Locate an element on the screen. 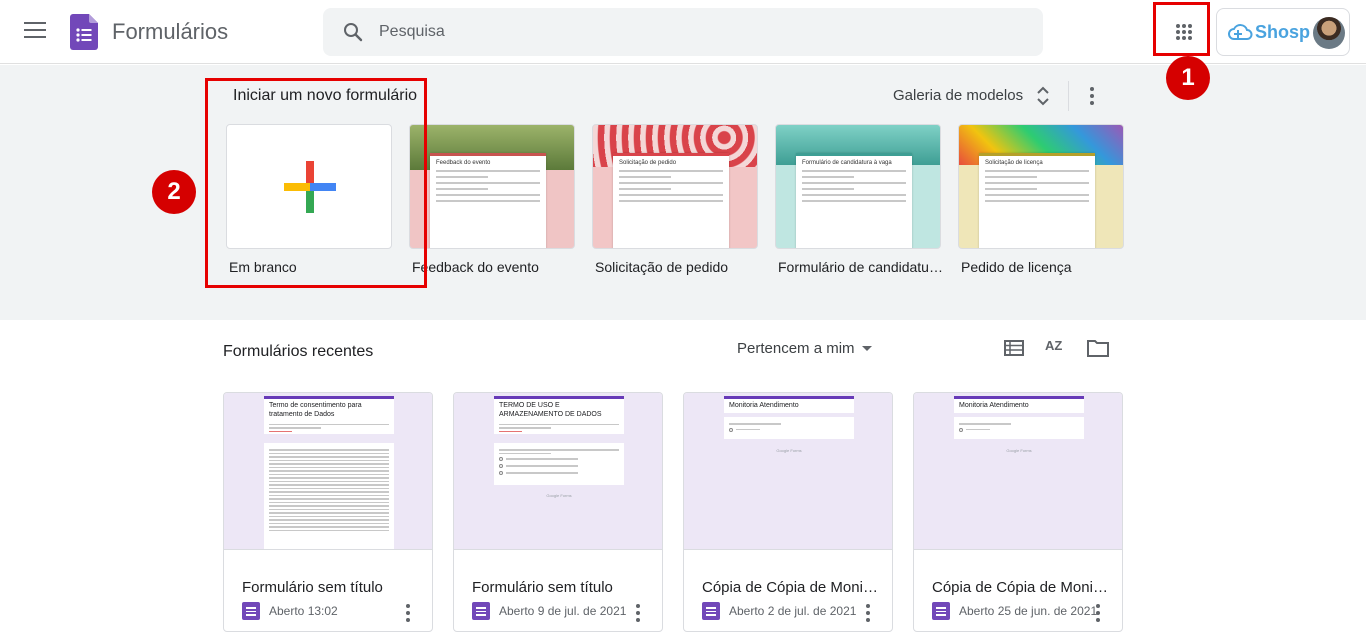 The height and width of the screenshot is (632, 1366). annotation-badge-2: 2 is located at coordinates (174, 192).